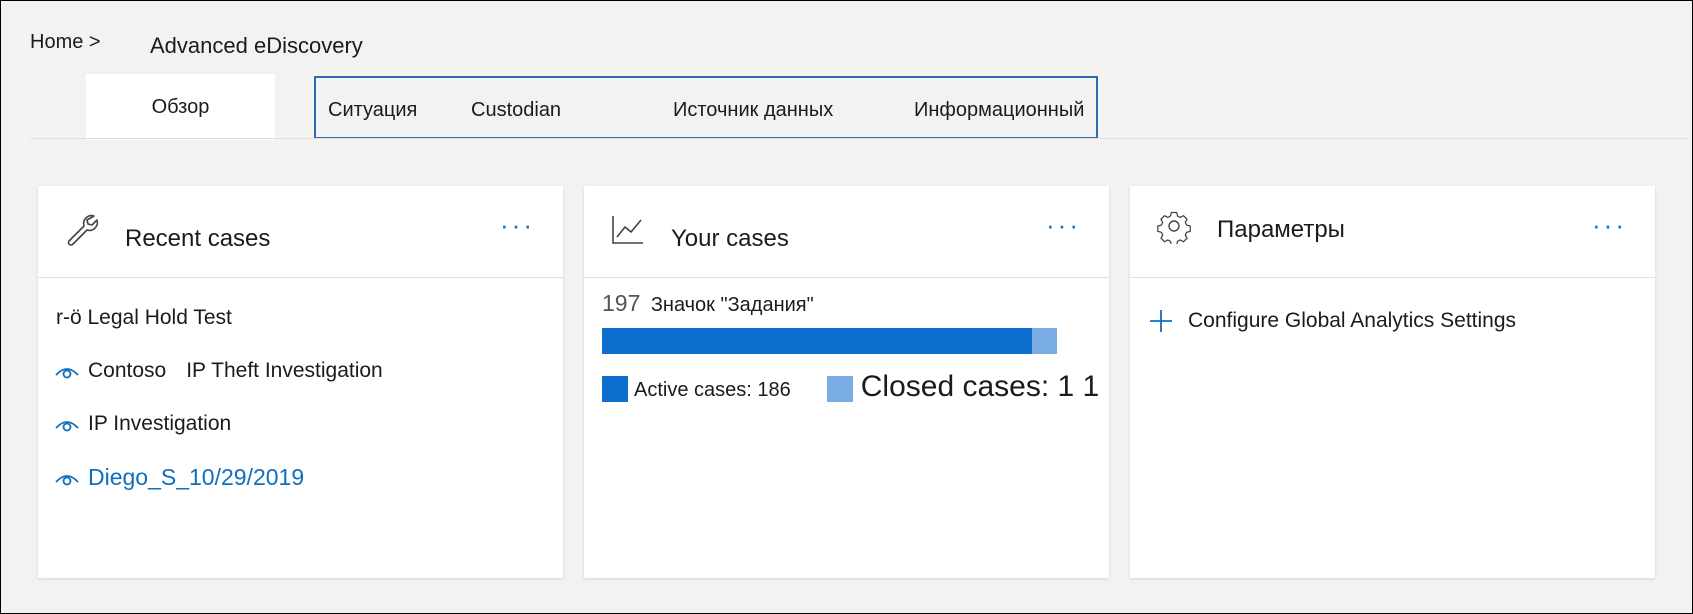 The width and height of the screenshot is (1693, 614). I want to click on breadcrumb-current: Advanced eDiscovery, so click(256, 45).